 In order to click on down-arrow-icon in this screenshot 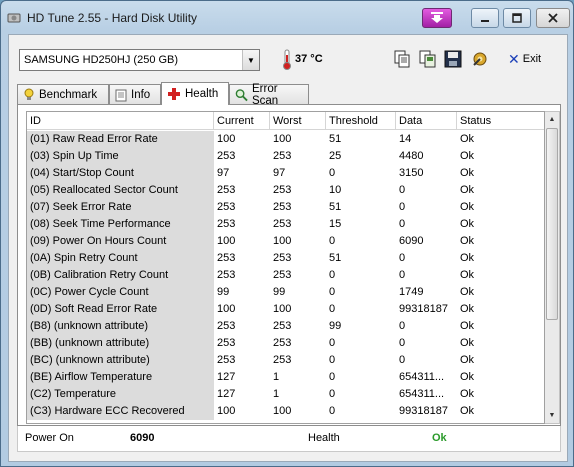, I will do `click(437, 17)`.